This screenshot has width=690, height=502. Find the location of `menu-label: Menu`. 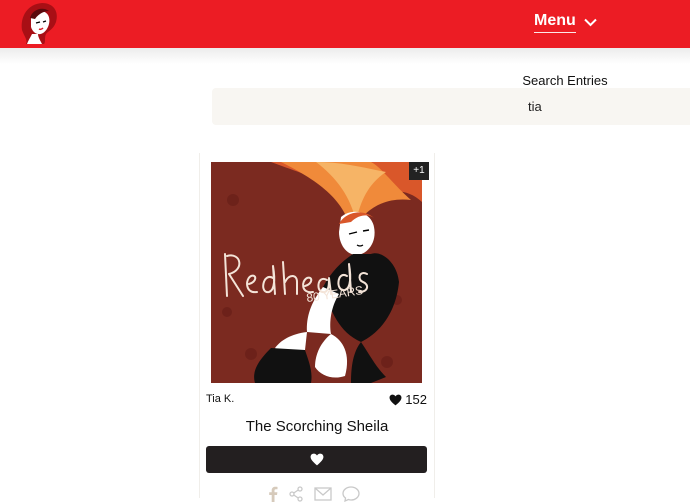

menu-label: Menu is located at coordinates (555, 22).